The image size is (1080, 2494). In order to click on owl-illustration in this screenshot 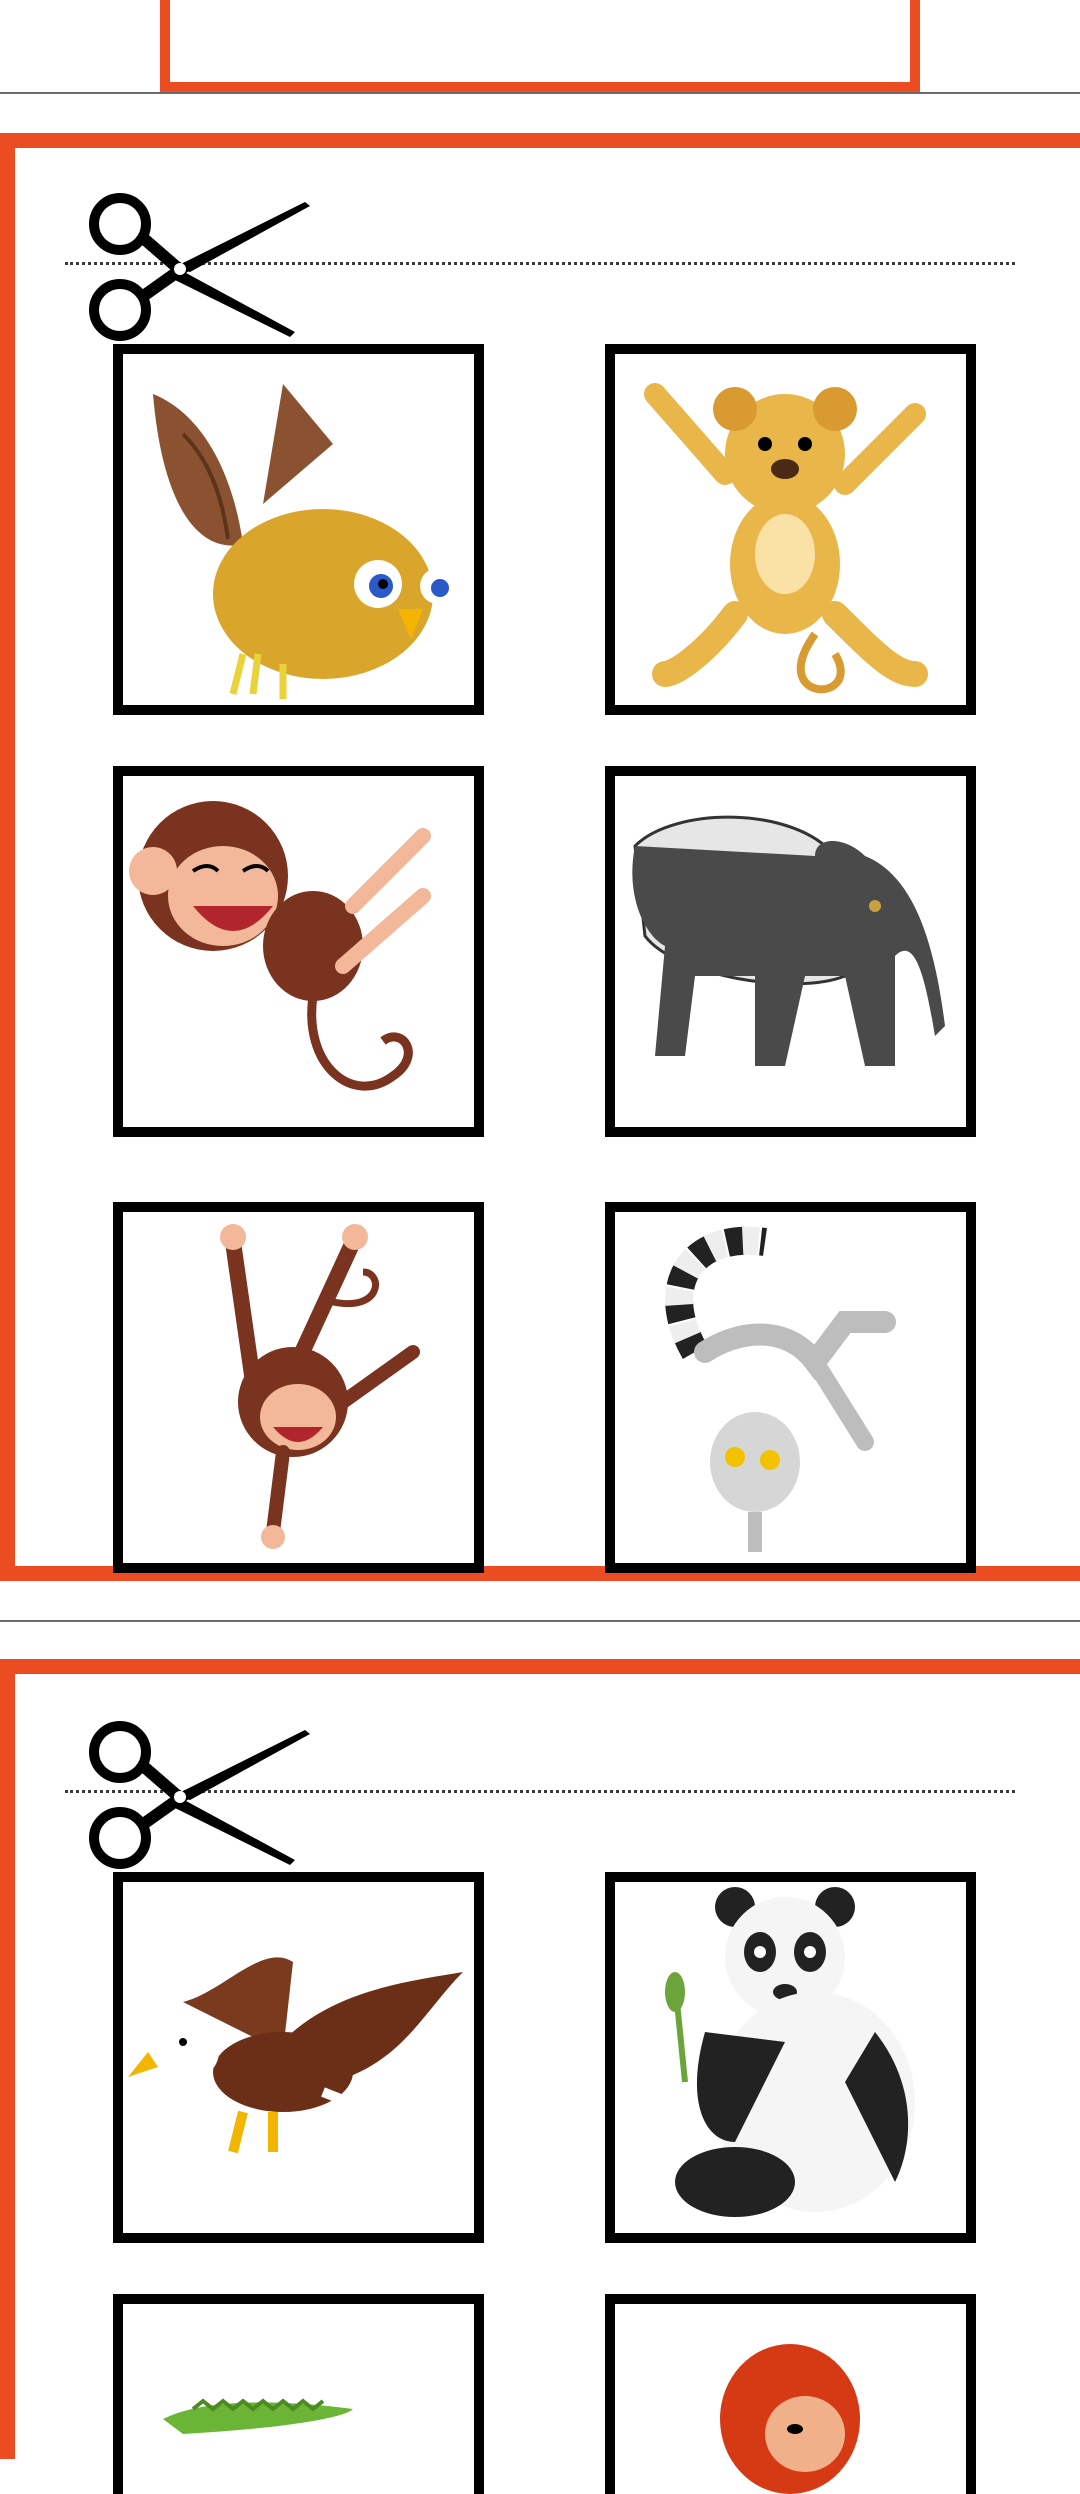, I will do `click(304, 541)`.